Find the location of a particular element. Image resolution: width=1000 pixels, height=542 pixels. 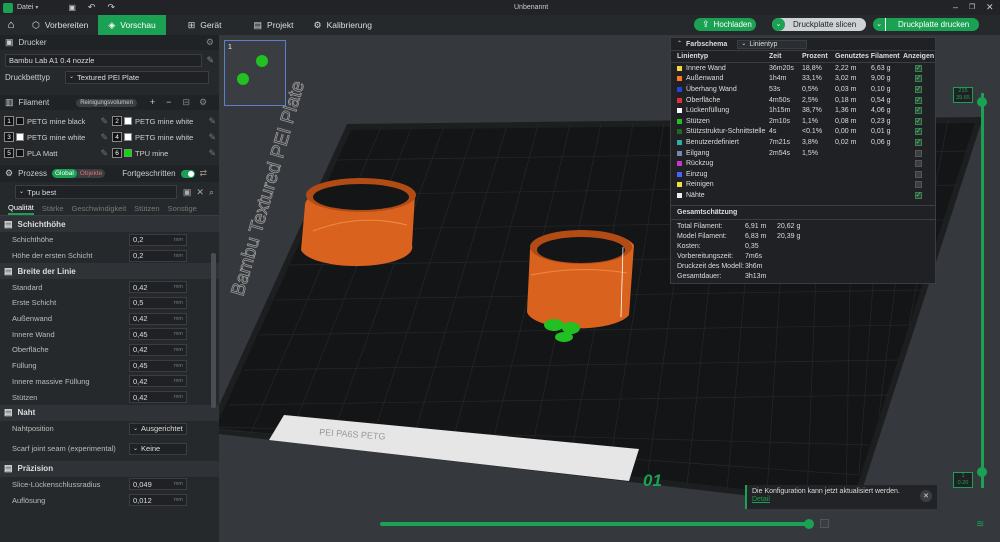

file-menu: Datei is located at coordinates (25, 7).